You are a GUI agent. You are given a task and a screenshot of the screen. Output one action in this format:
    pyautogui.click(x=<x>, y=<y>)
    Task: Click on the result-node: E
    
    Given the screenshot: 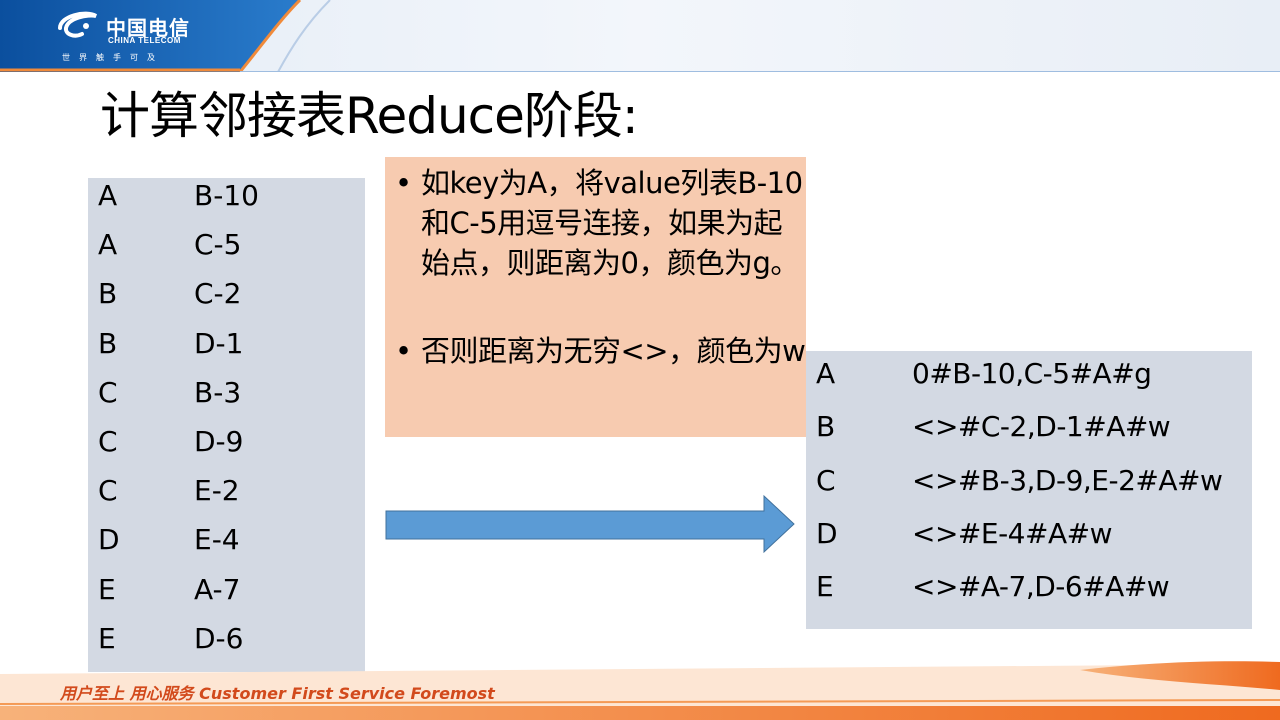 What is the action you would take?
    pyautogui.click(x=825, y=587)
    